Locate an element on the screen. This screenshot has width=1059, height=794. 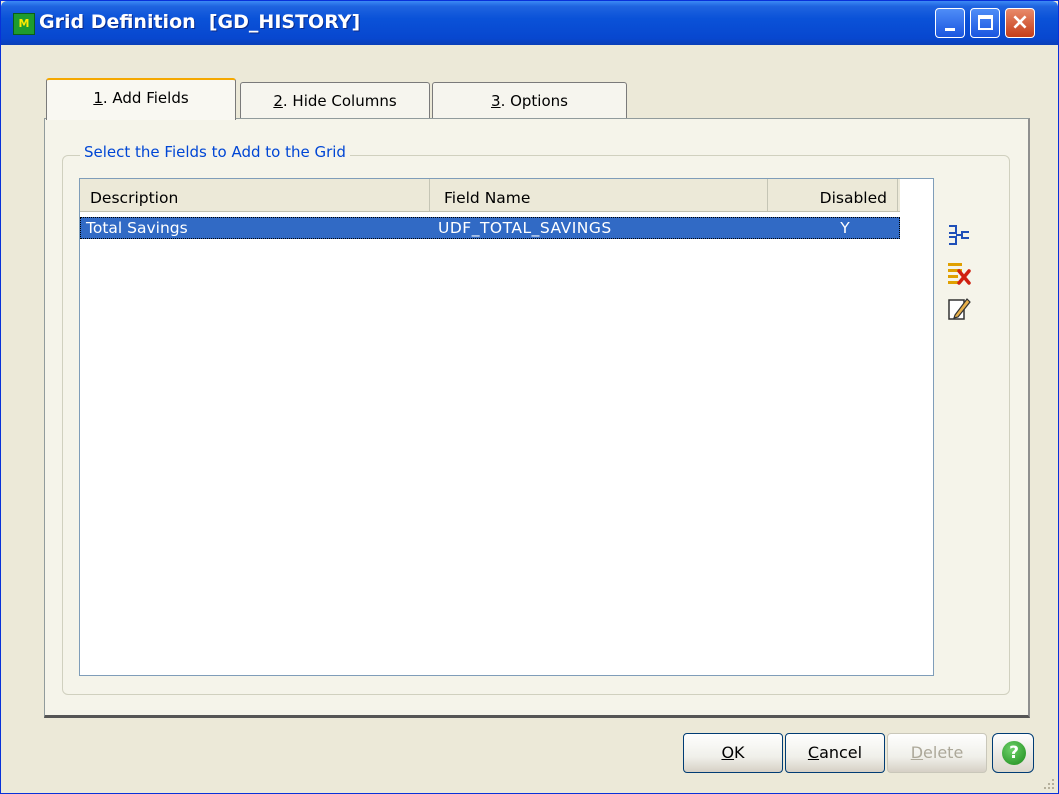
minimize-button is located at coordinates (950, 23).